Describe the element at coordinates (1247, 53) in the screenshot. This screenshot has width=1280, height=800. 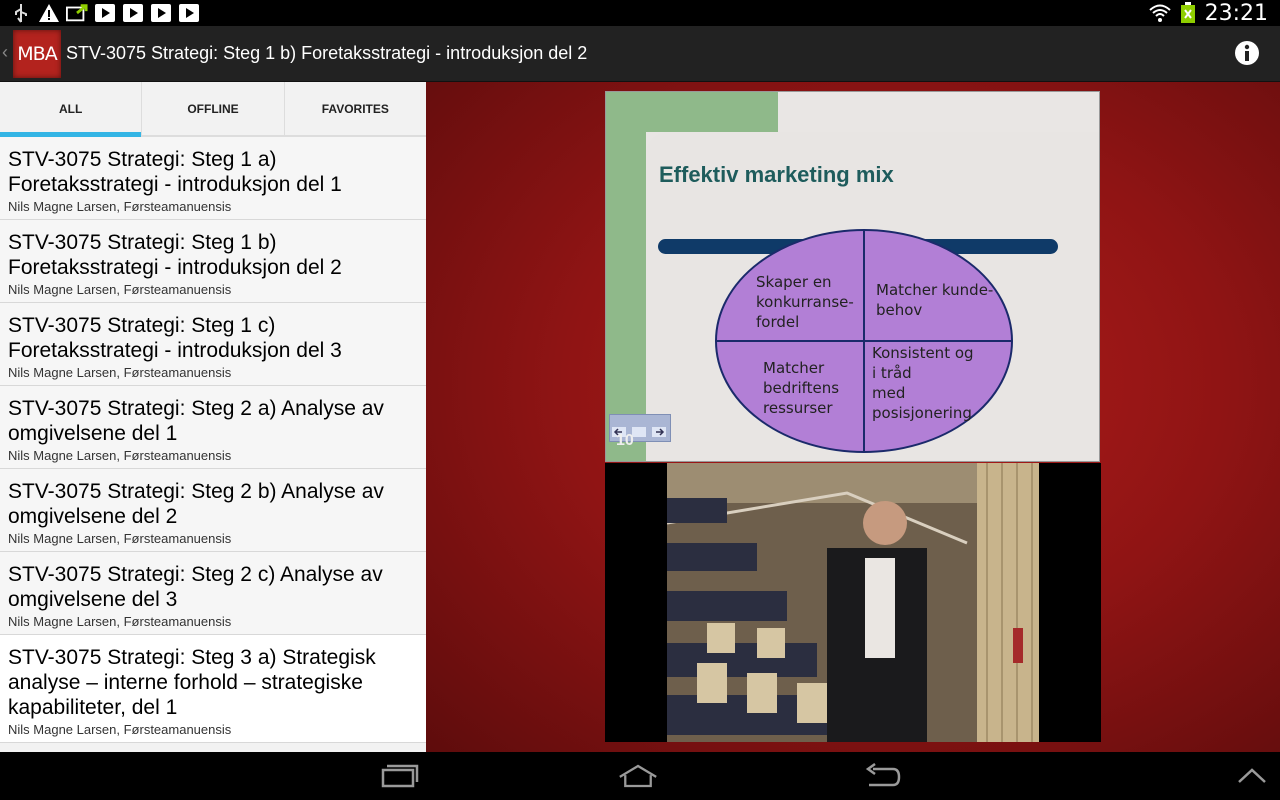
I see `info-icon` at that location.